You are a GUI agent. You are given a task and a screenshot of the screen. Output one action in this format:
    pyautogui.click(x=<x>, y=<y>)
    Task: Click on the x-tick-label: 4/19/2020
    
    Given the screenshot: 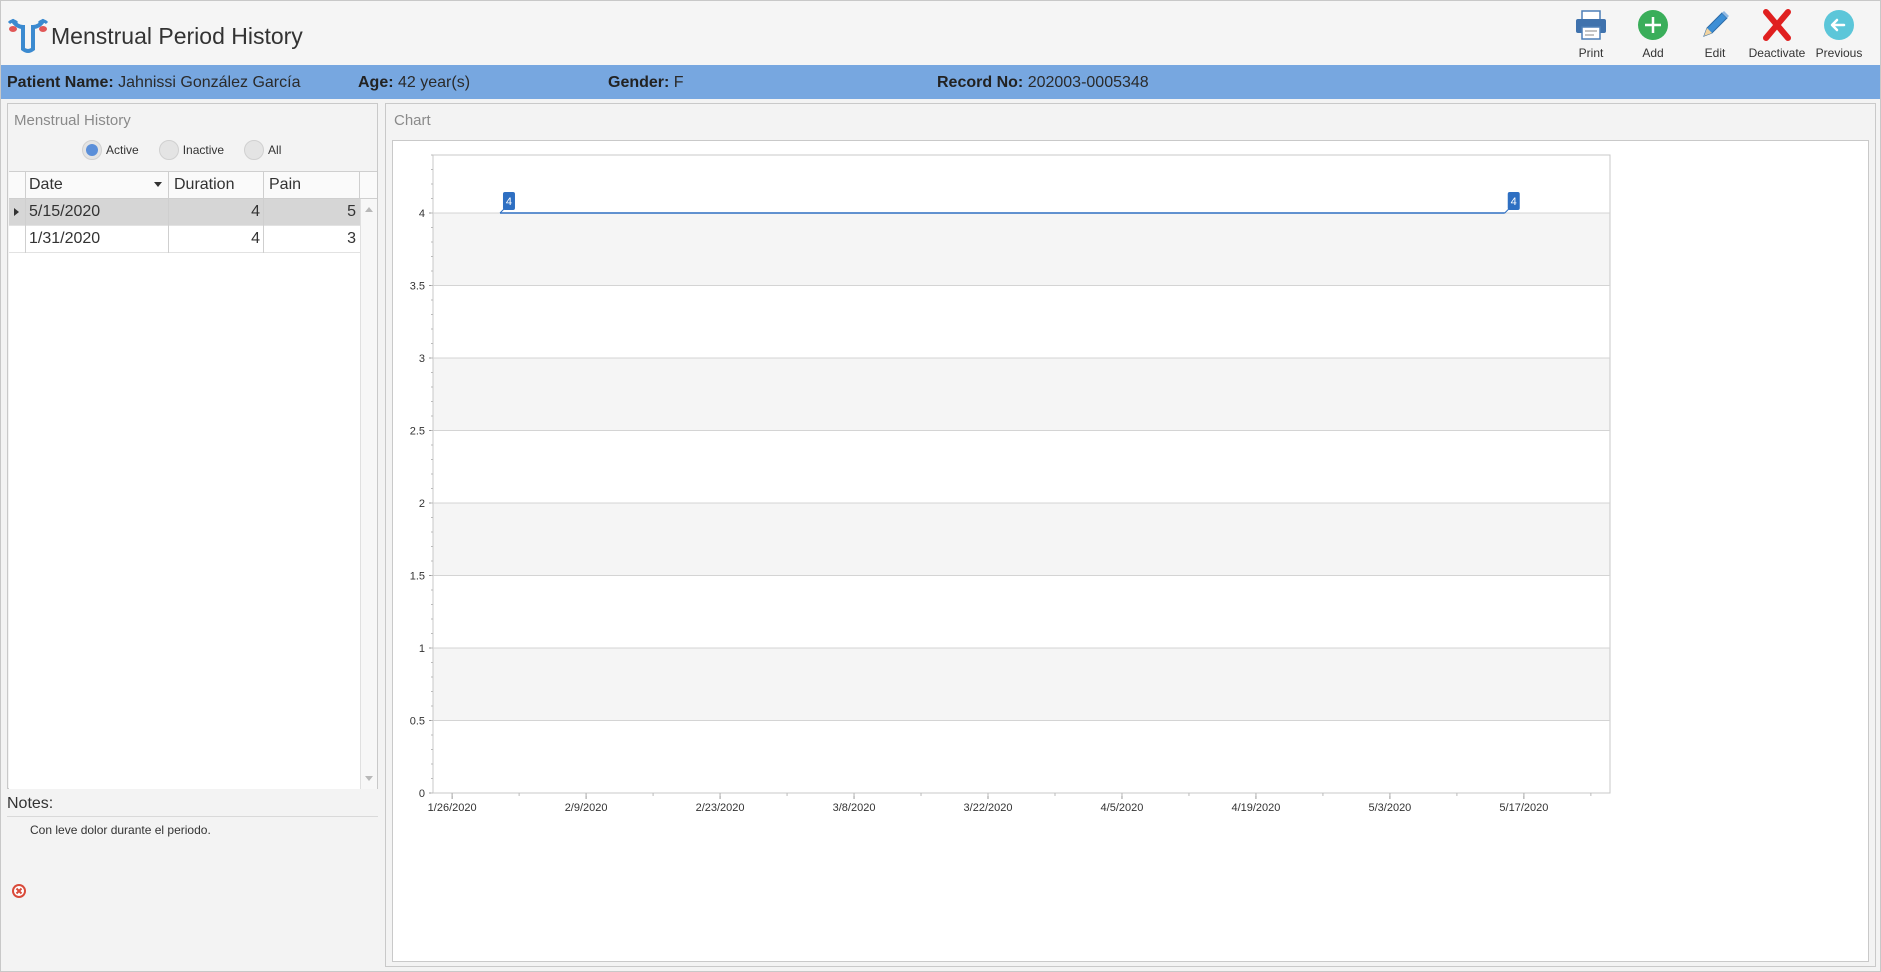 What is the action you would take?
    pyautogui.click(x=1255, y=808)
    